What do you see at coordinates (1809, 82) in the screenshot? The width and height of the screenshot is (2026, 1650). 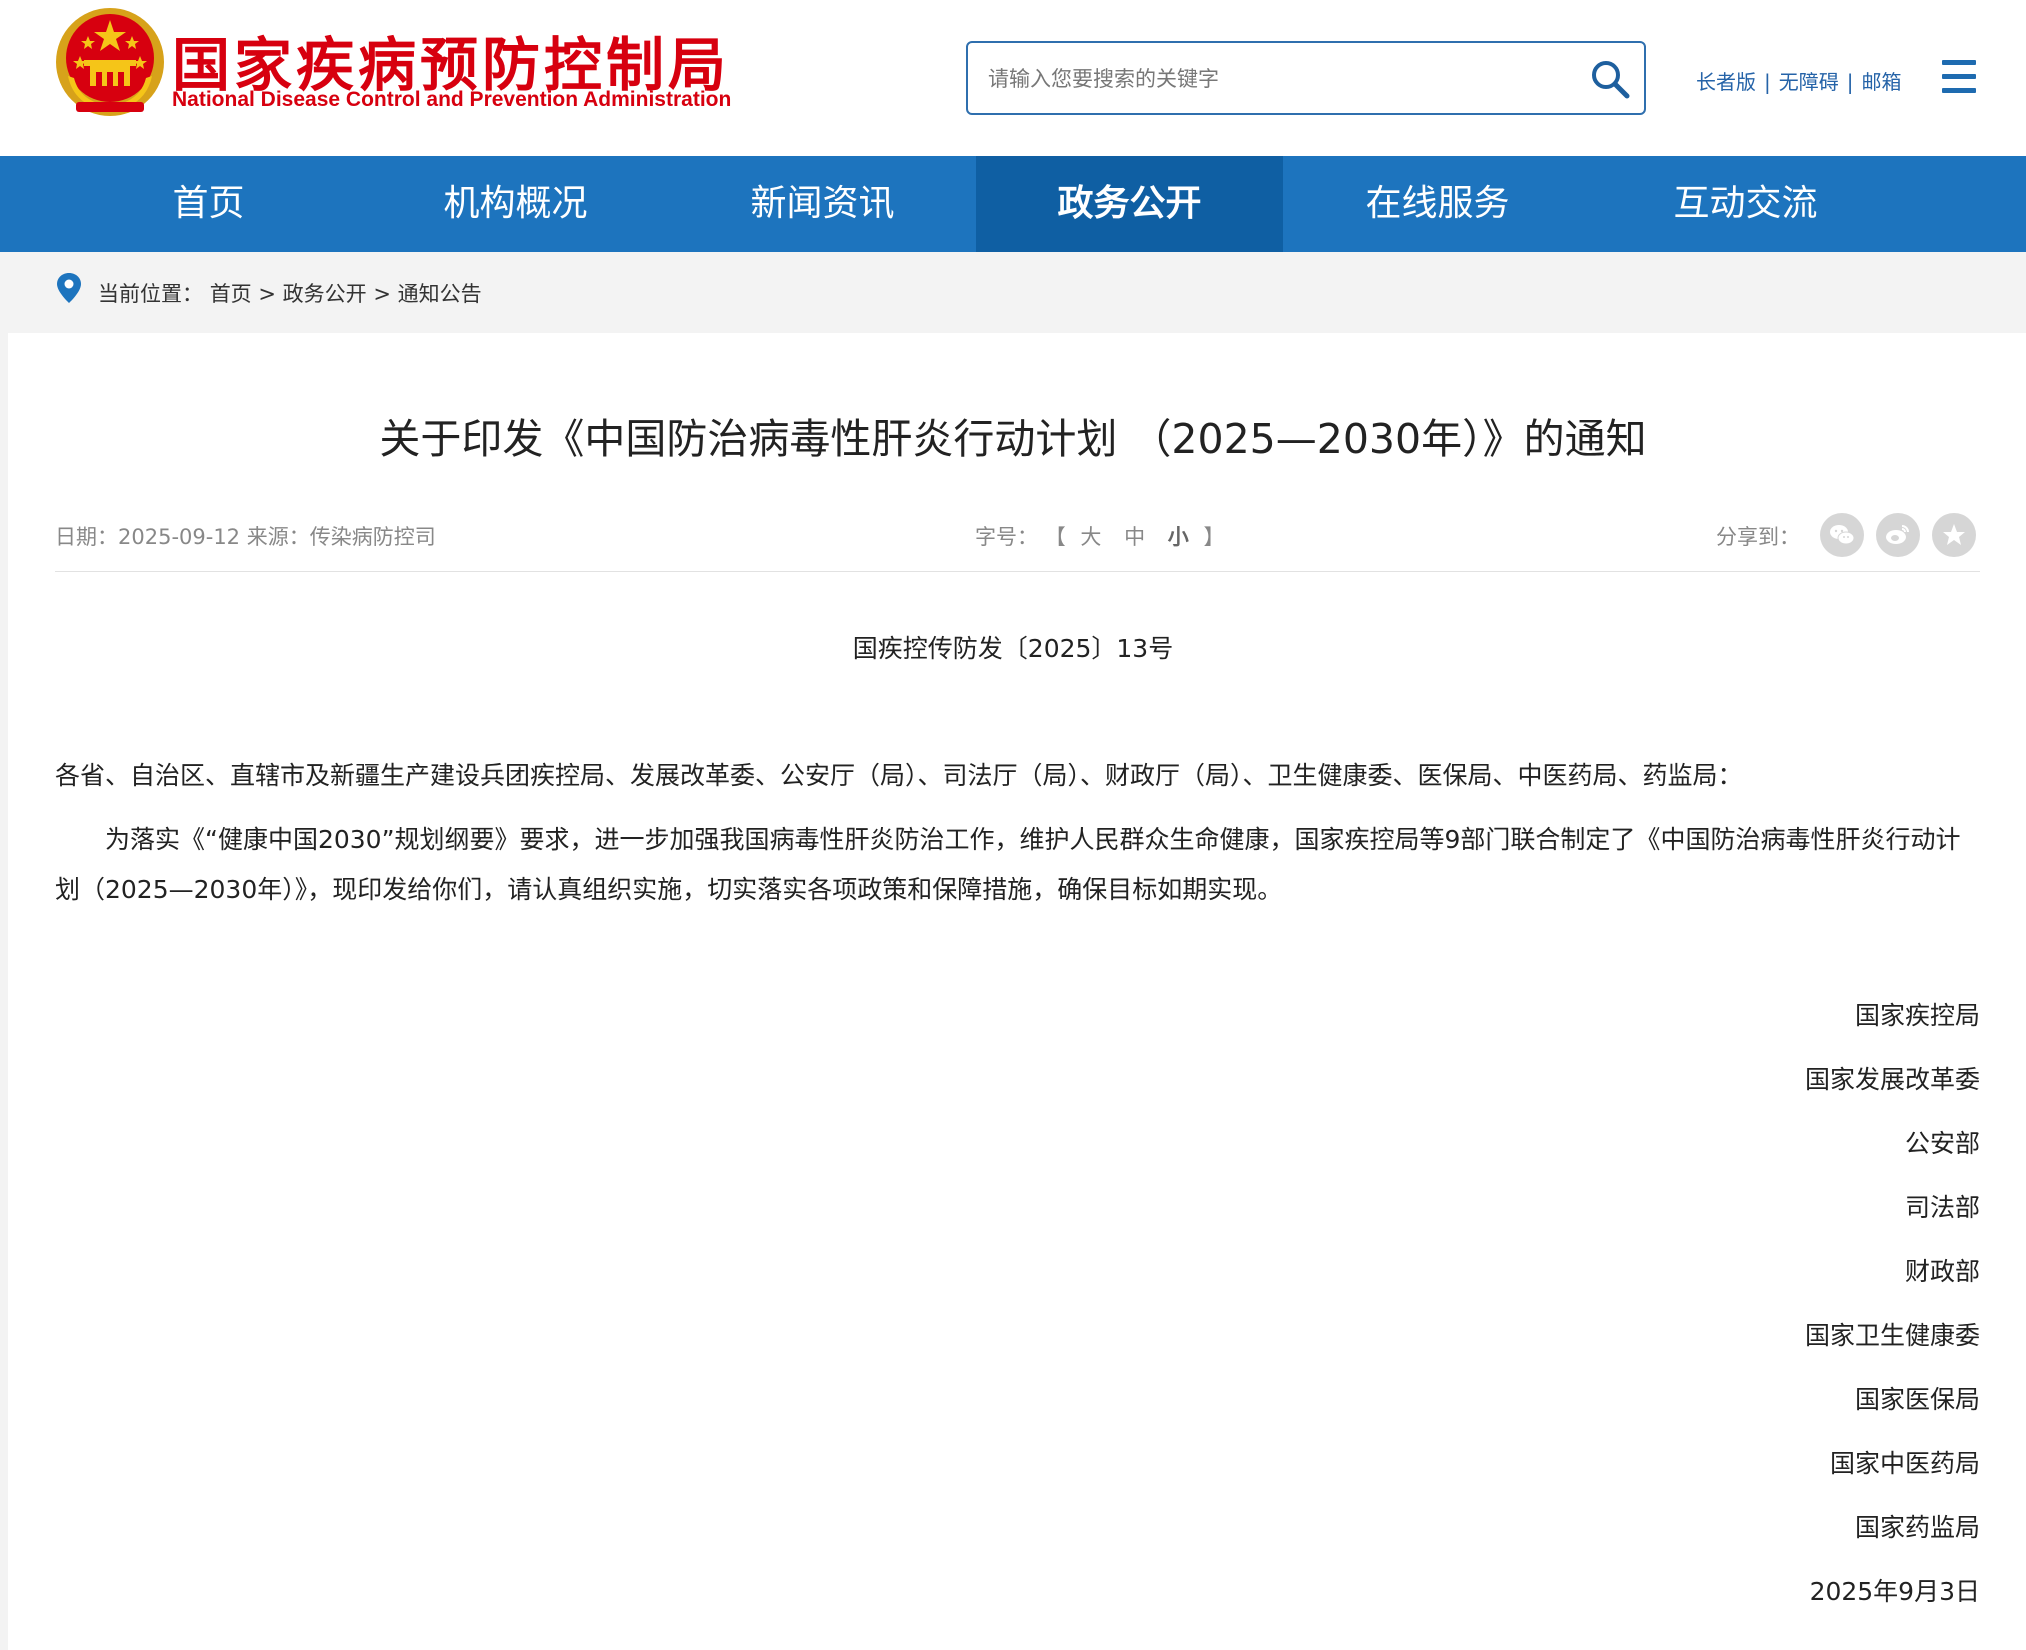 I see `accessibility-link: 无障碍` at bounding box center [1809, 82].